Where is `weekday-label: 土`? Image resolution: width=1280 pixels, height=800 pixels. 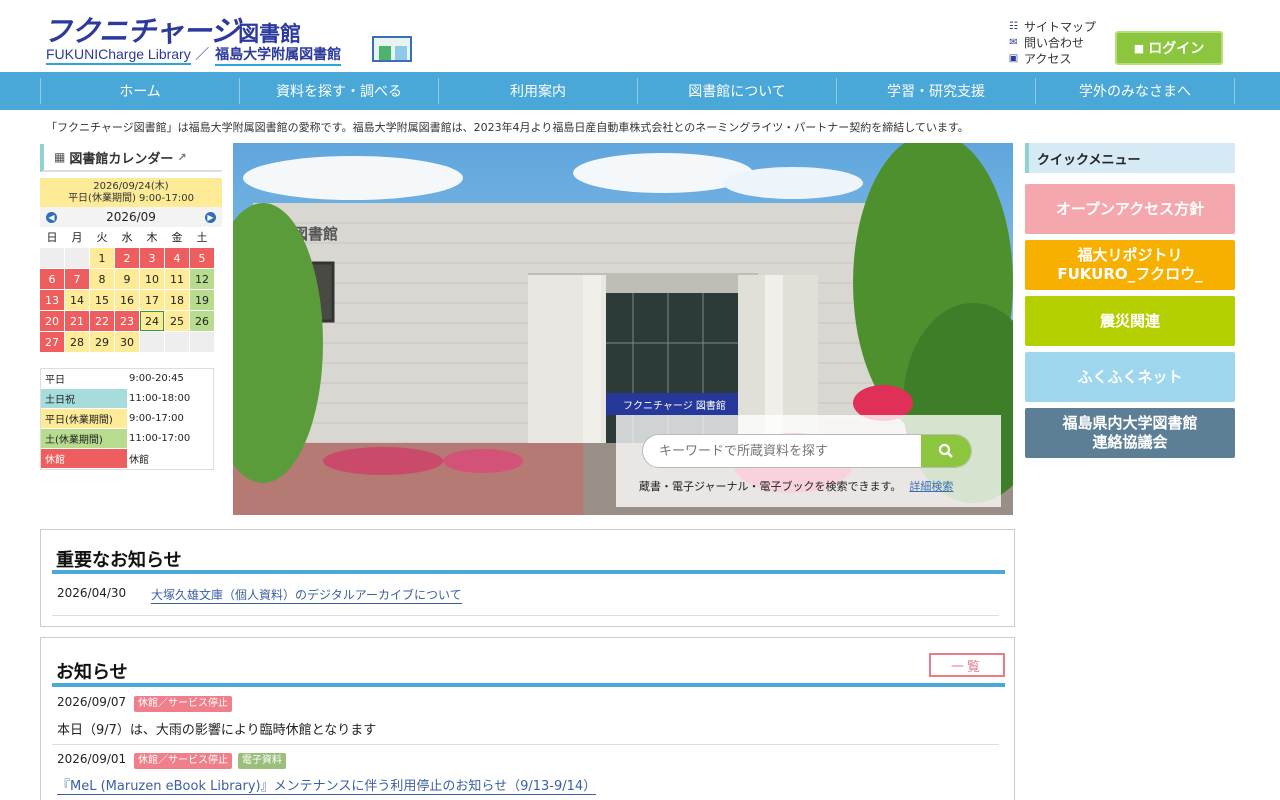 weekday-label: 土 is located at coordinates (202, 237).